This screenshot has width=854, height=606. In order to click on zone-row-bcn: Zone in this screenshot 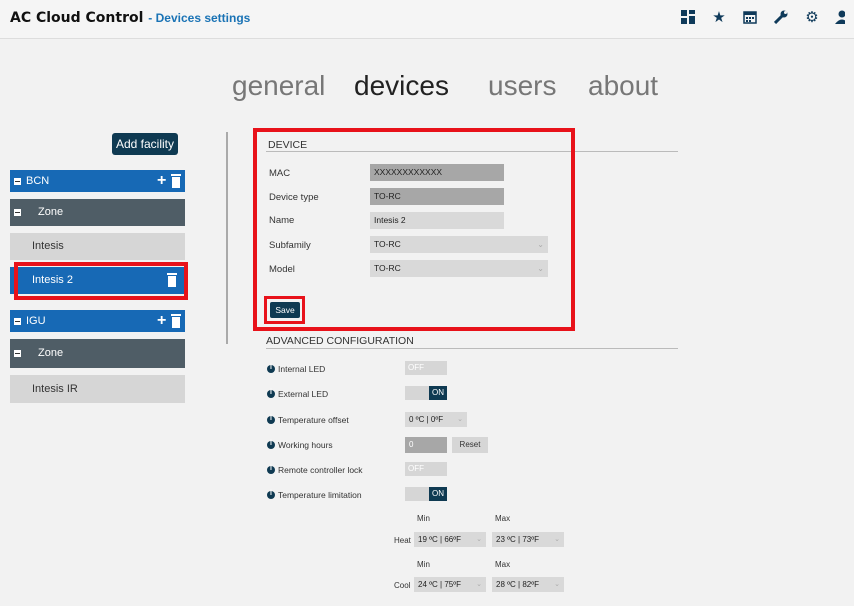, I will do `click(97, 212)`.